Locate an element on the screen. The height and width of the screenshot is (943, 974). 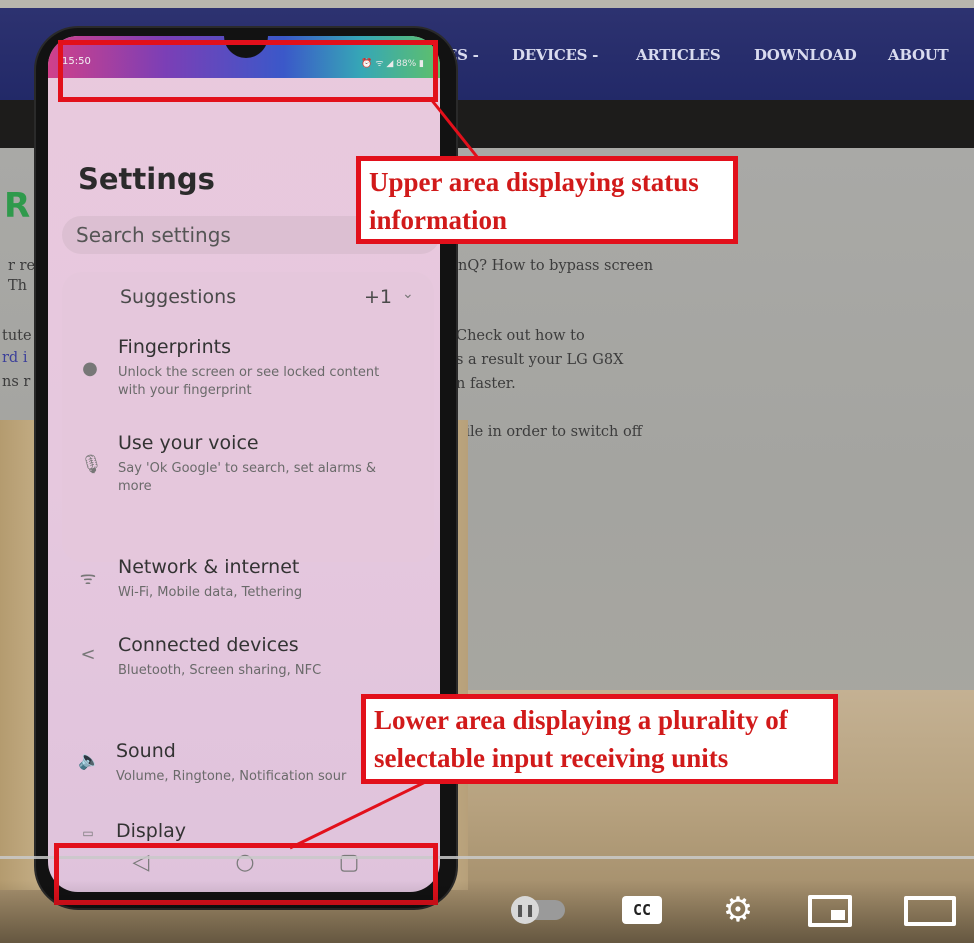
autoplay-toggle: ❚❚ is located at coordinates (538, 910).